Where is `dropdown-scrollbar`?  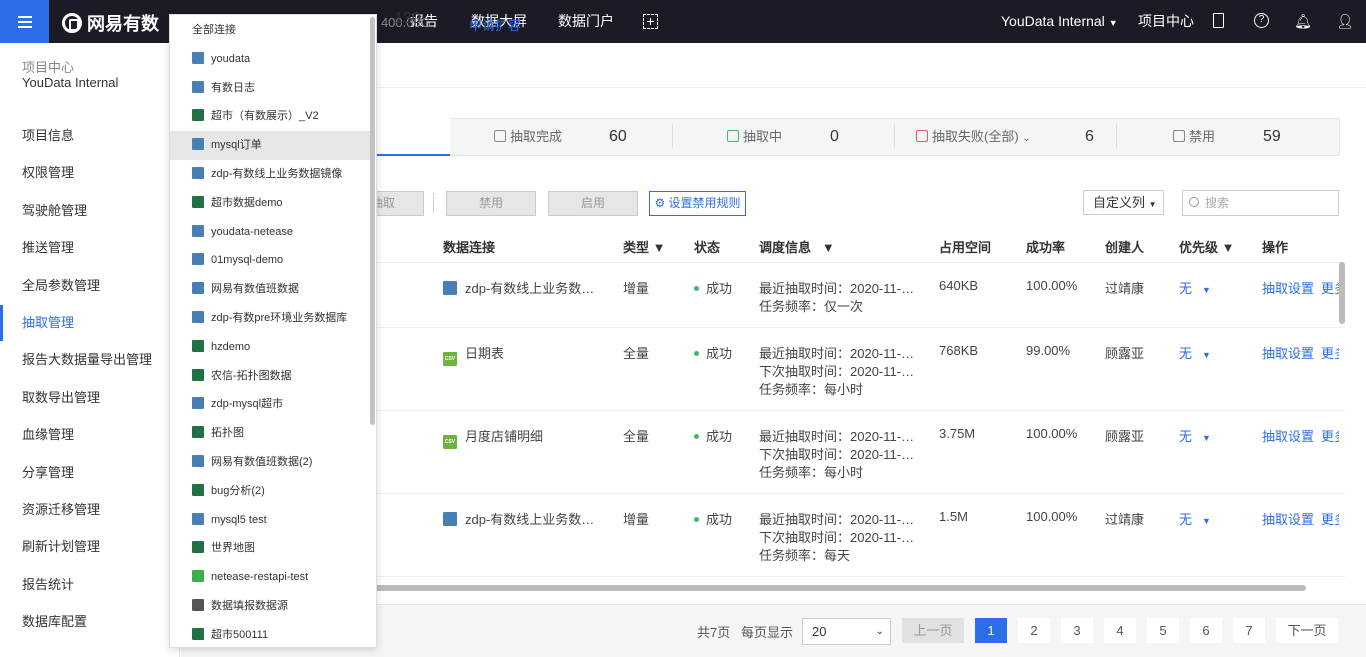
dropdown-scrollbar is located at coordinates (372, 221).